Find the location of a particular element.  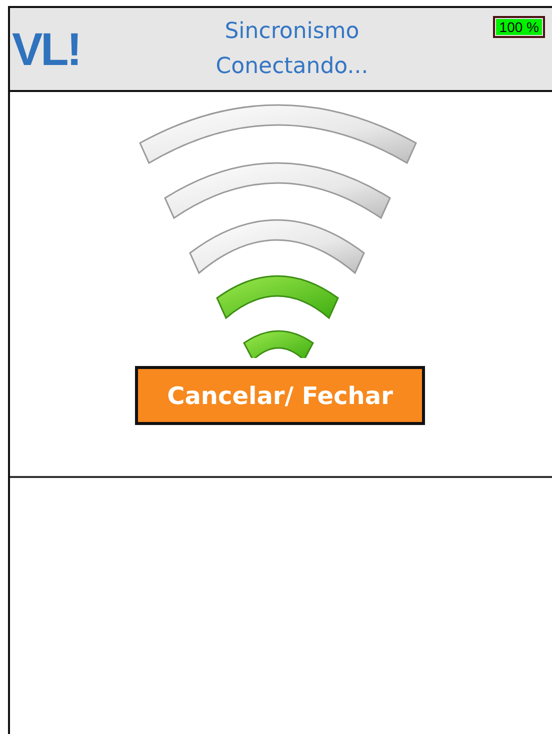

battery-indicator: 100 % is located at coordinates (519, 27).